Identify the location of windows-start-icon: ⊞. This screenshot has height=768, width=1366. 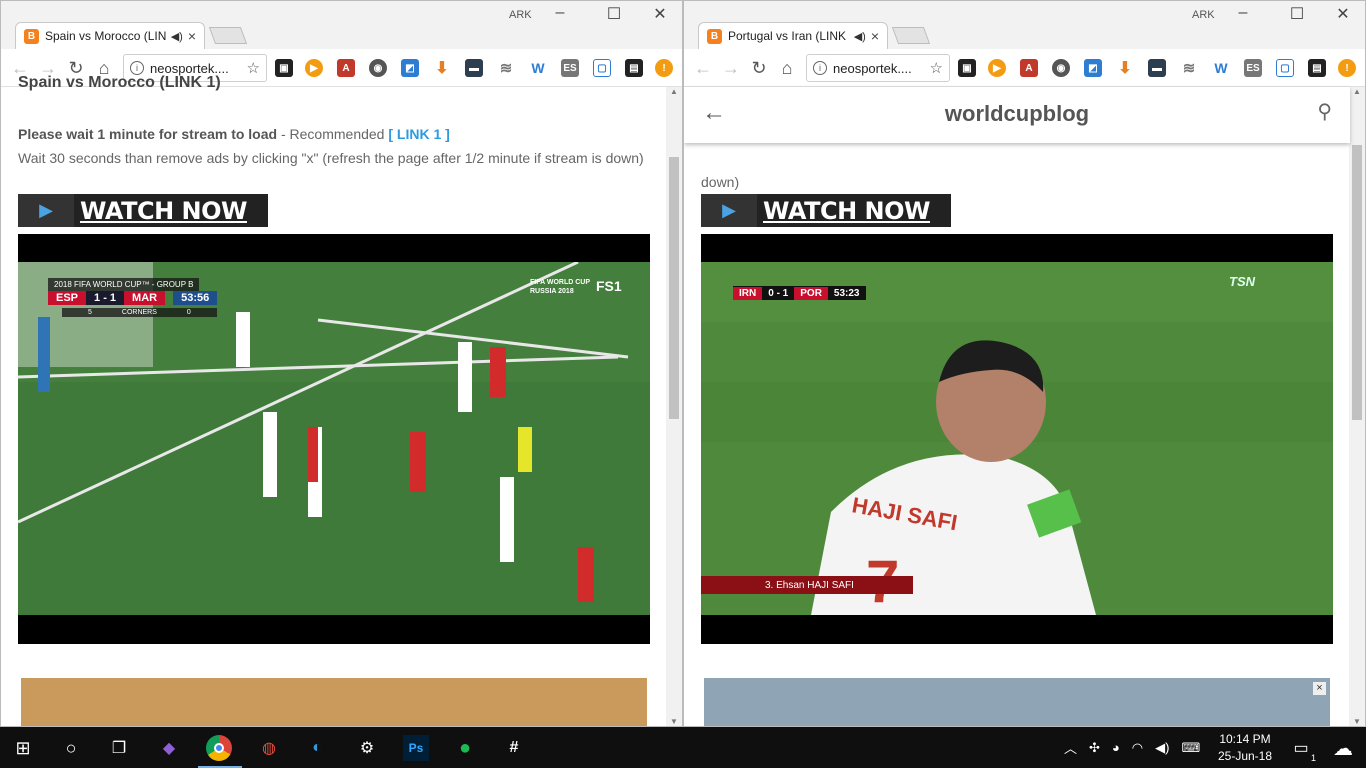
(23, 748).